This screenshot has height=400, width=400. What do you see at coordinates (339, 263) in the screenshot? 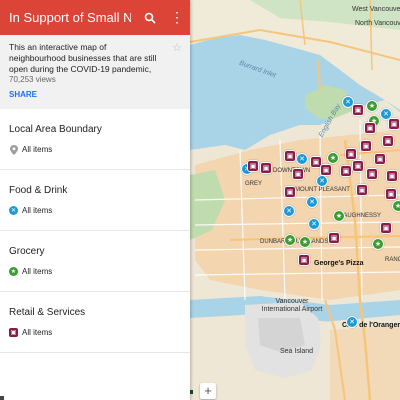
I see `label-georges-pizza: George's Pizza` at bounding box center [339, 263].